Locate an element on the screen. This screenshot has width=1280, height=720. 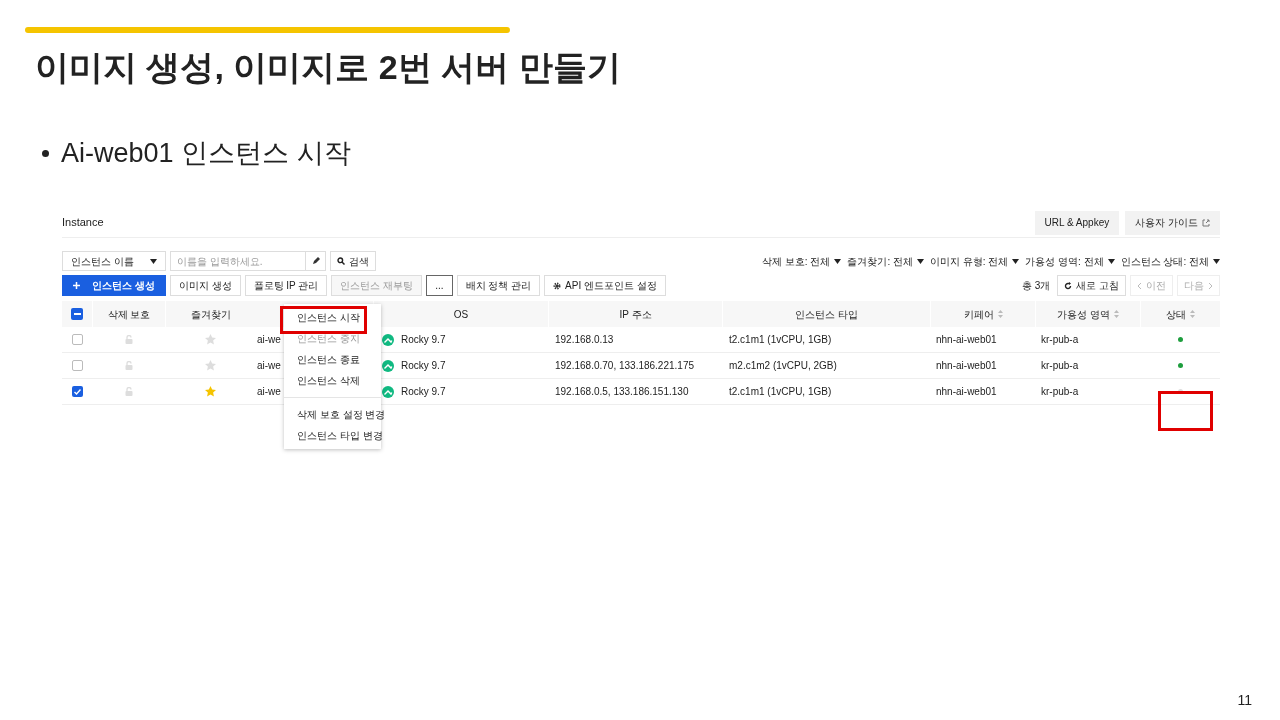
page-number: 11 is located at coordinates (1244, 700).